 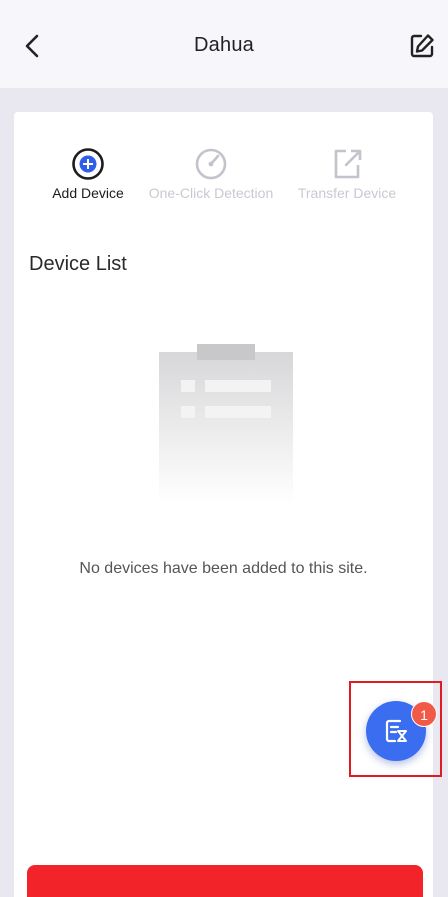 I want to click on gauge-icon, so click(x=211, y=164).